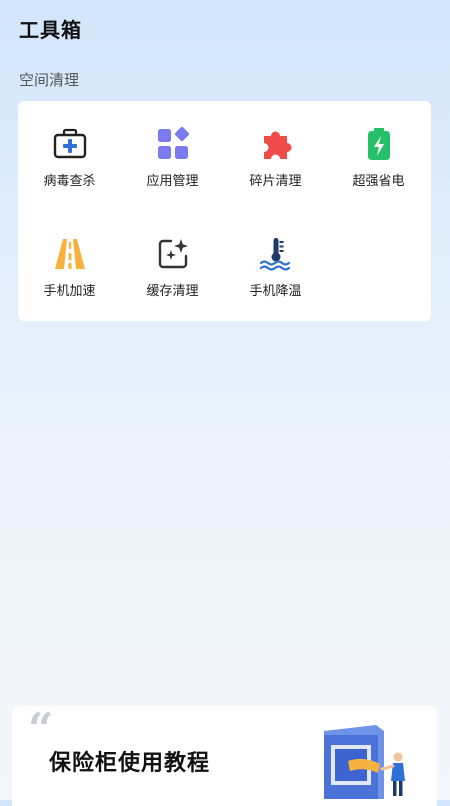 Image resolution: width=450 pixels, height=806 pixels. I want to click on banner-title: 保险柜使用教程, so click(130, 763).